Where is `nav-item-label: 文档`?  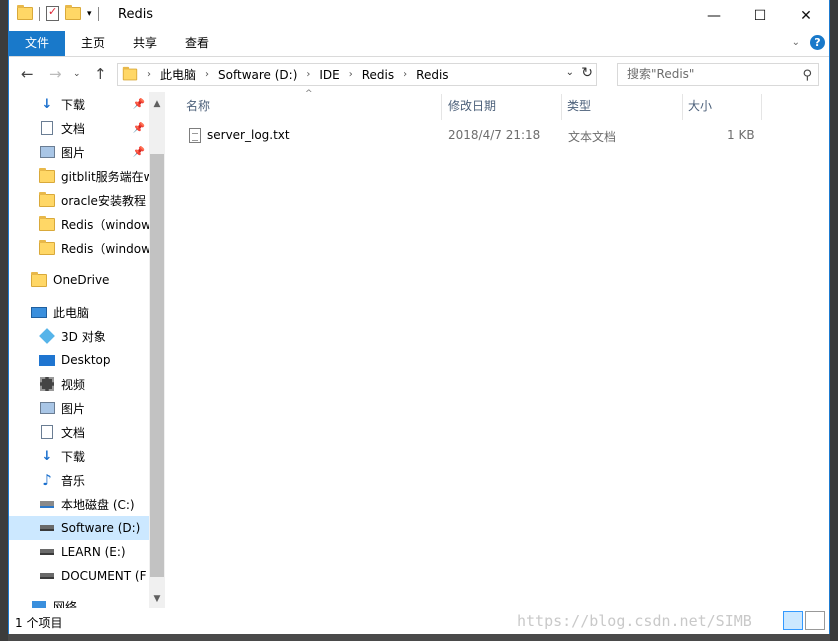 nav-item-label: 文档 is located at coordinates (73, 128).